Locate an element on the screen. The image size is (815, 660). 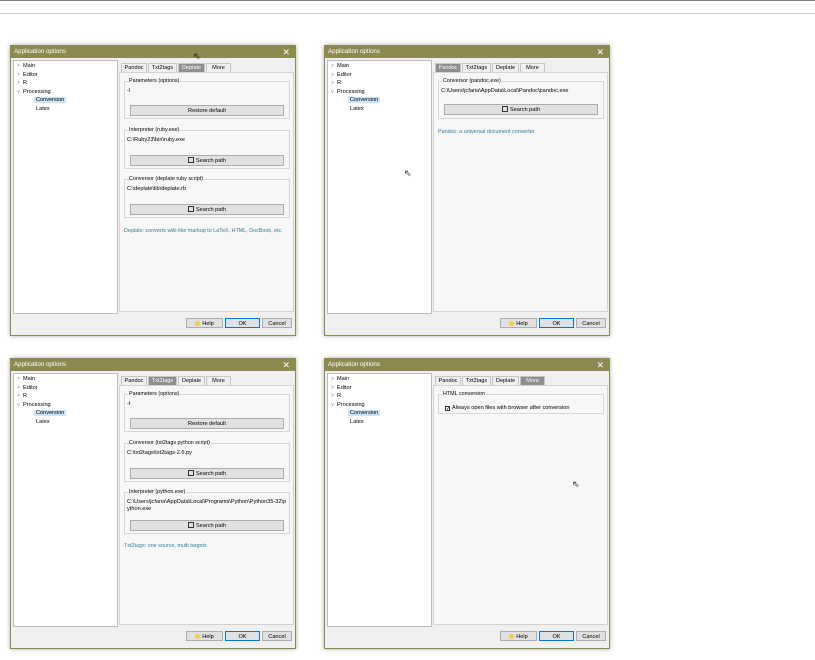
conversor-input: C:\txt2tags\txt2tags-2.6.py is located at coordinates (207, 453).